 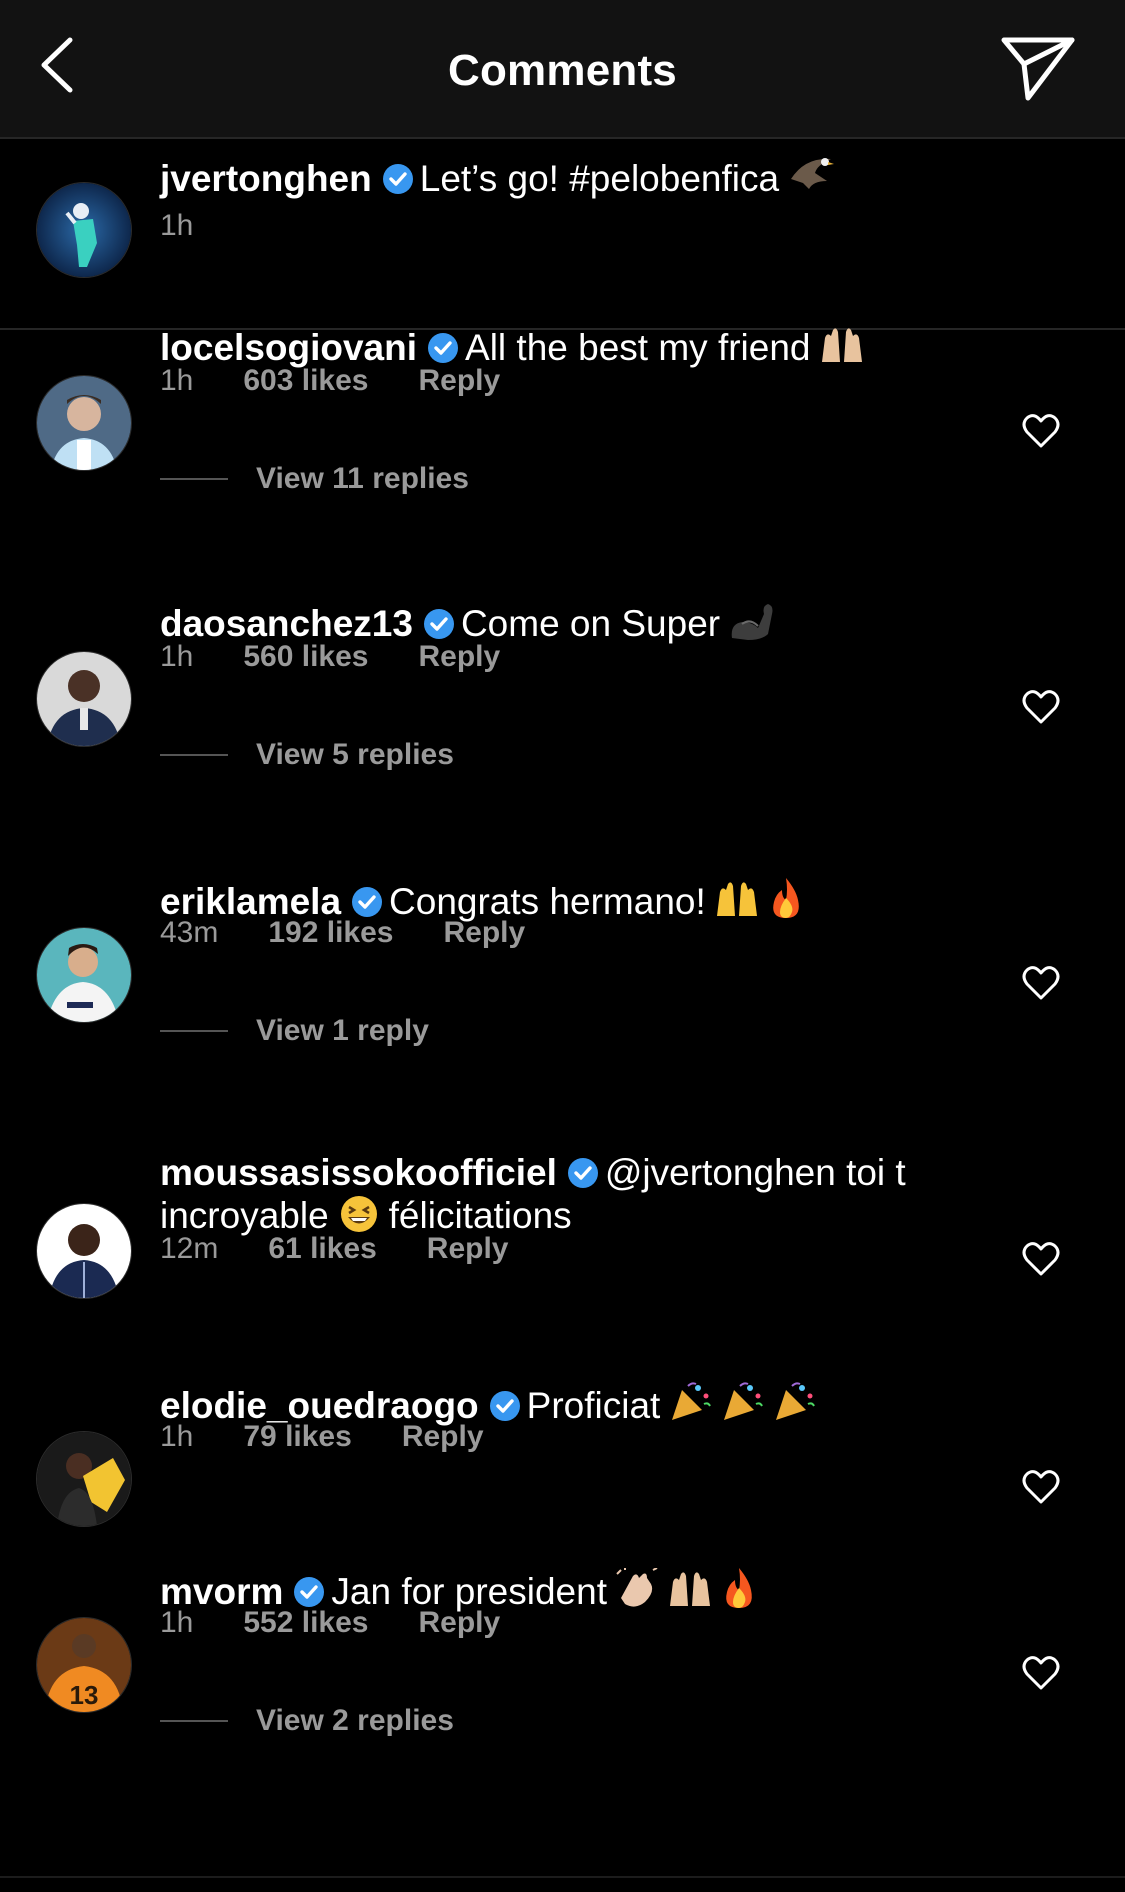 I want to click on page-title: Comments, so click(x=562, y=70).